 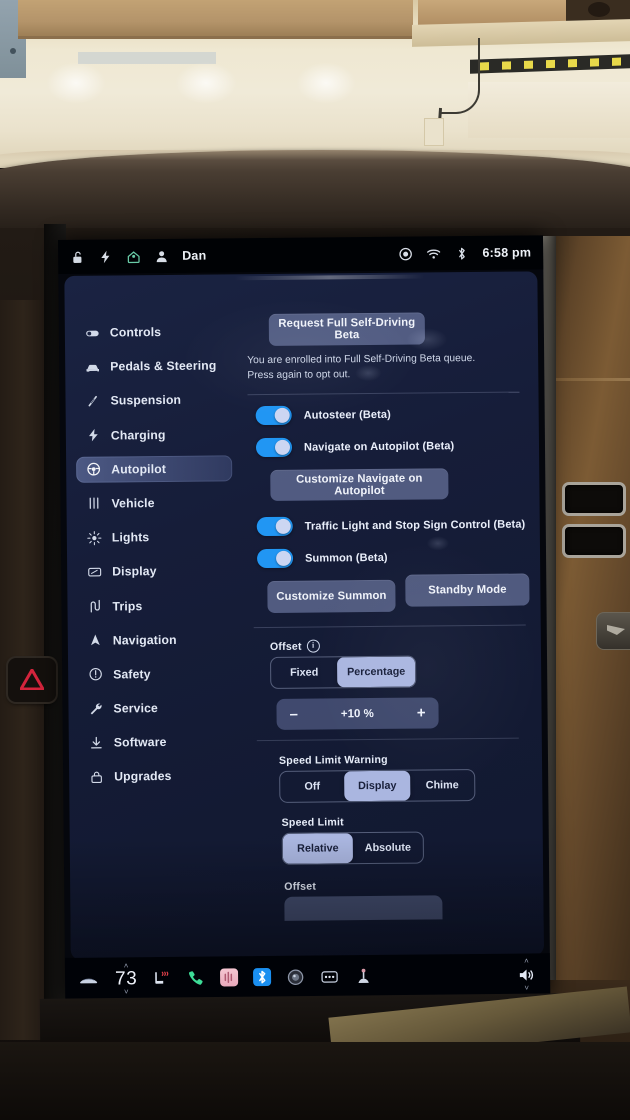 I want to click on media-icon, so click(x=229, y=977).